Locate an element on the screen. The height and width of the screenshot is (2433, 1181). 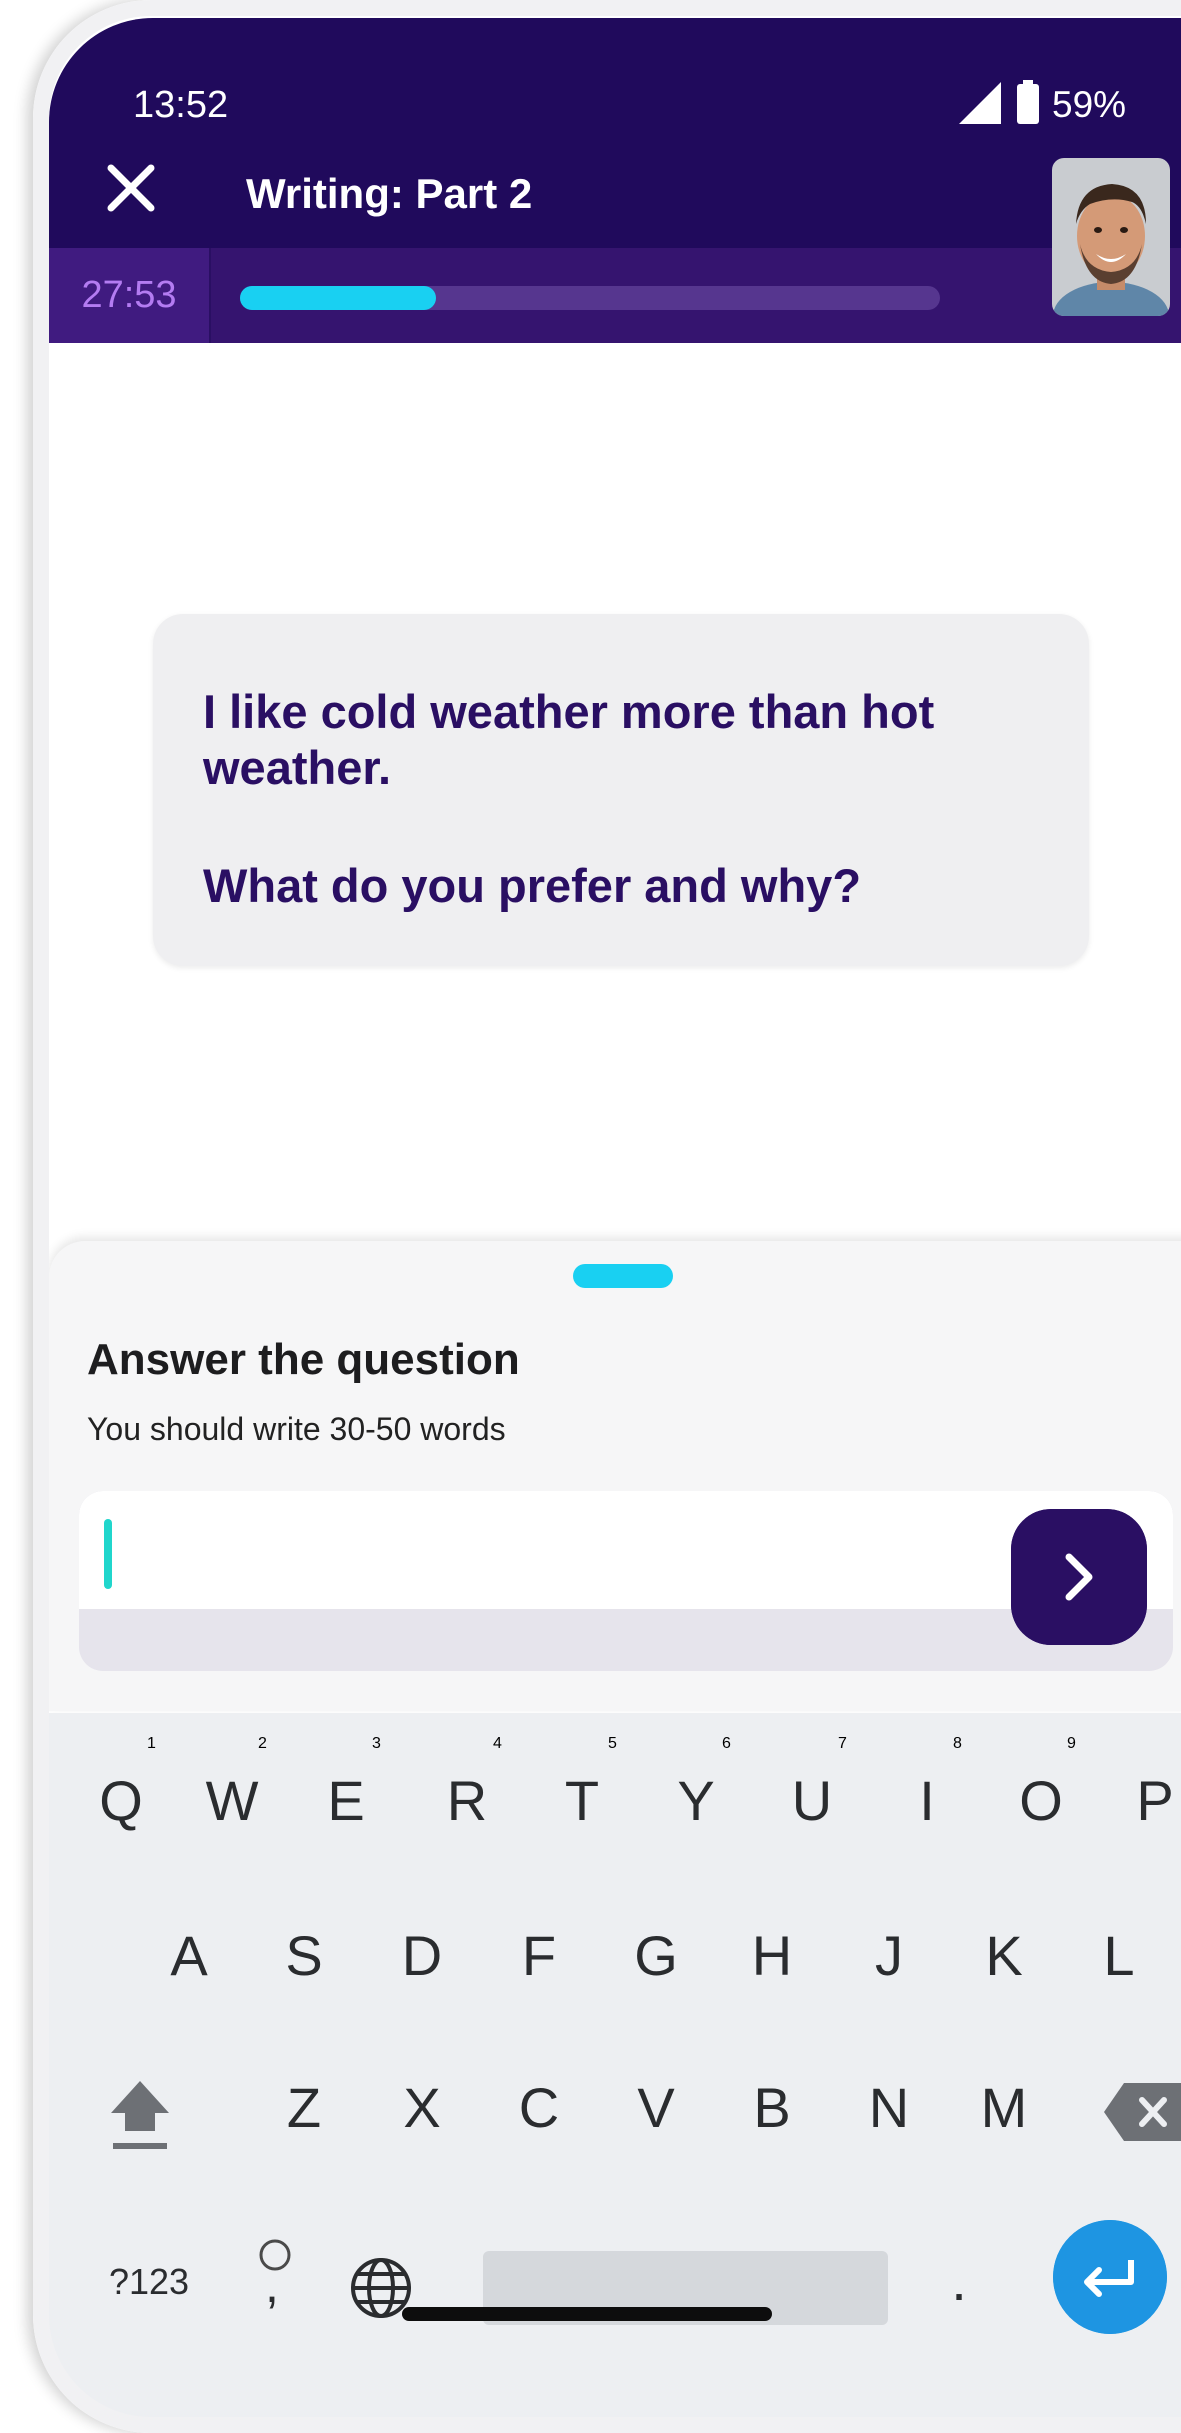
word-count-hint: You should write 30-50 words is located at coordinates (296, 1429).